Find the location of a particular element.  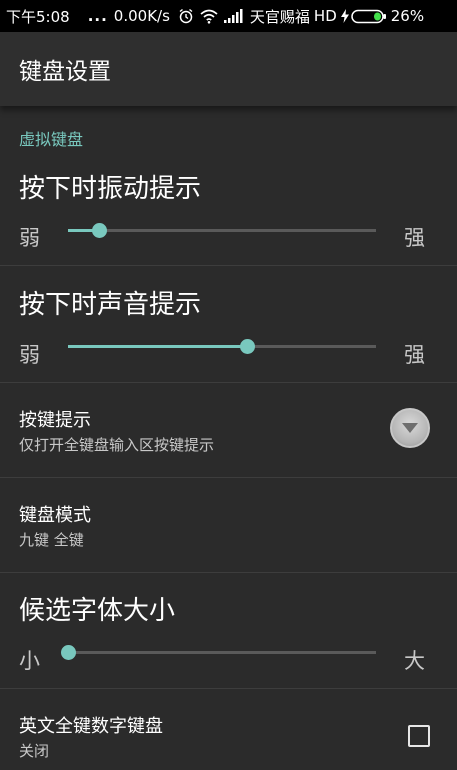

key-hint-row: 按键提示 仅打开全键盘输入区按键提示 is located at coordinates (228, 430).